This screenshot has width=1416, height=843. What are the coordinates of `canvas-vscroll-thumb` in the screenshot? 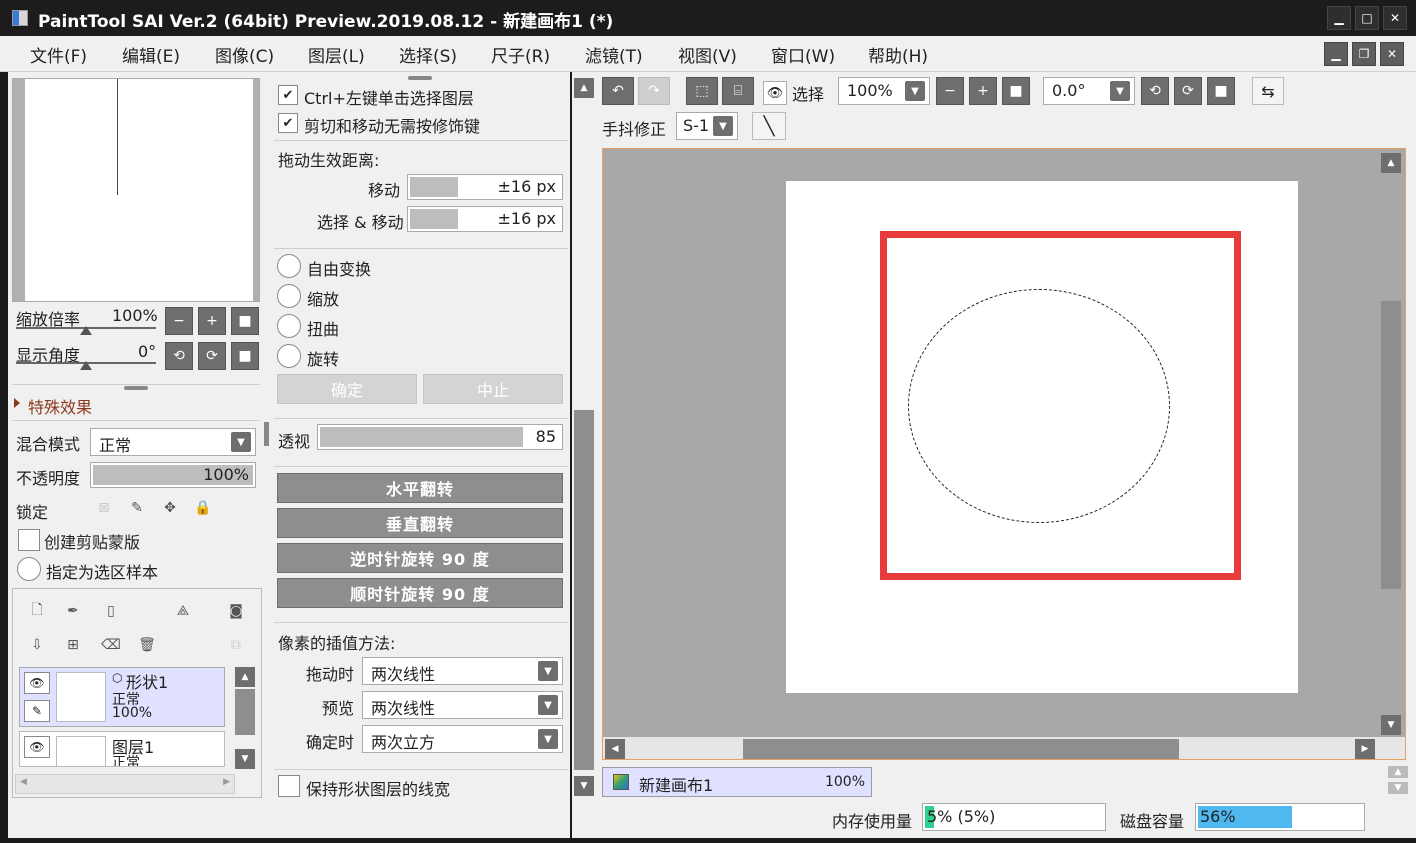 It's located at (1391, 445).